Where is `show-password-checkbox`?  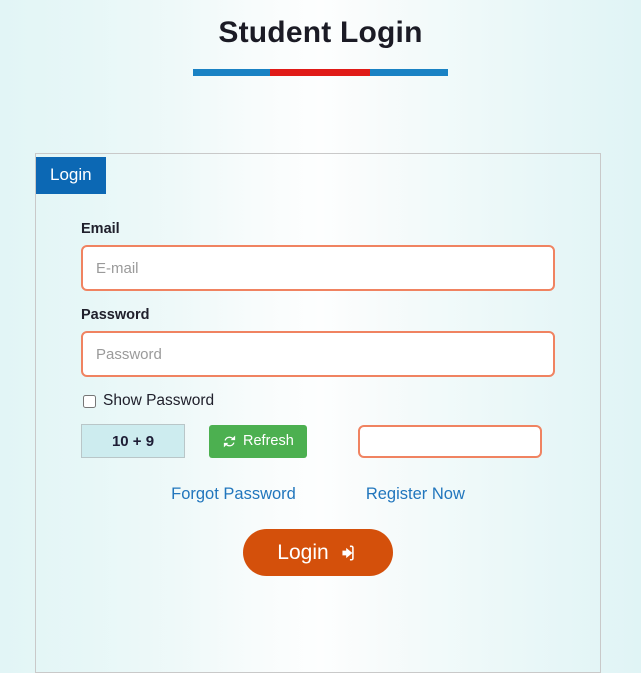
show-password-checkbox is located at coordinates (89, 401).